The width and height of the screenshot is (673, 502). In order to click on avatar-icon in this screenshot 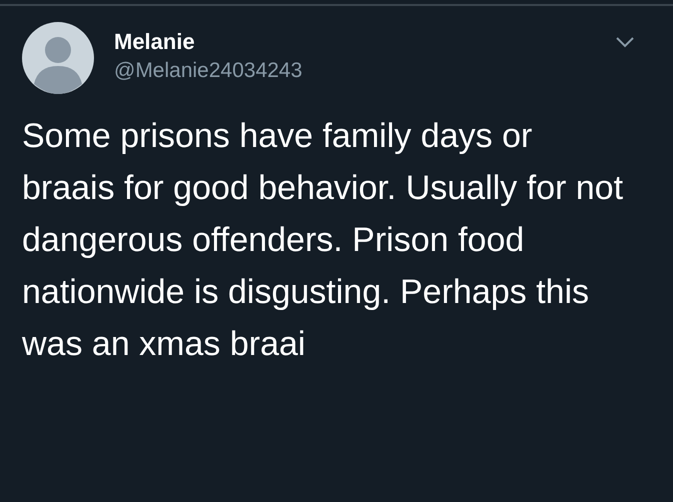, I will do `click(58, 58)`.